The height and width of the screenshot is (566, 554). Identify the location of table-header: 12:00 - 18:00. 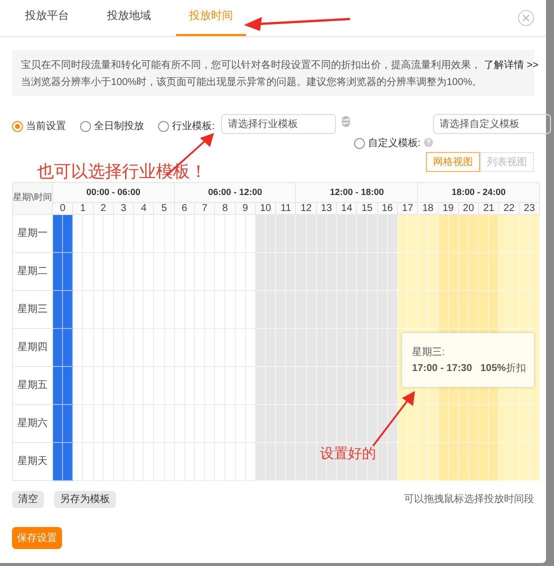
(357, 193).